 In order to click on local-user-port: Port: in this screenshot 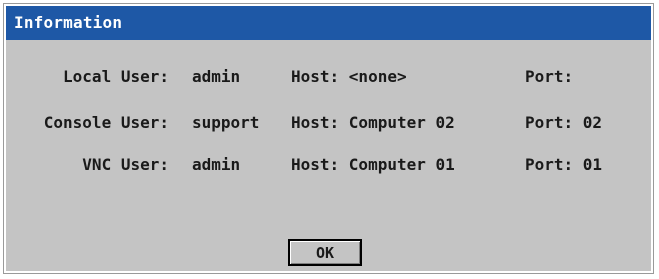, I will do `click(549, 76)`.